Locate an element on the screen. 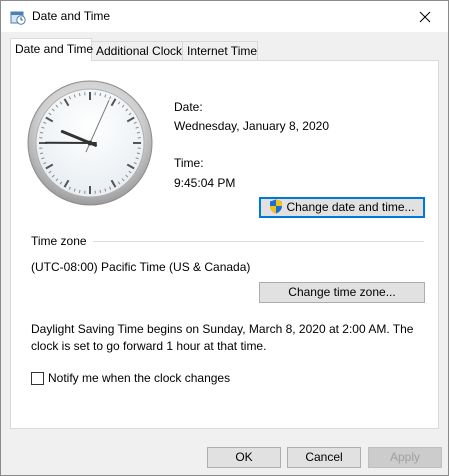 The height and width of the screenshot is (476, 449). cancel-button: Cancel is located at coordinates (324, 457).